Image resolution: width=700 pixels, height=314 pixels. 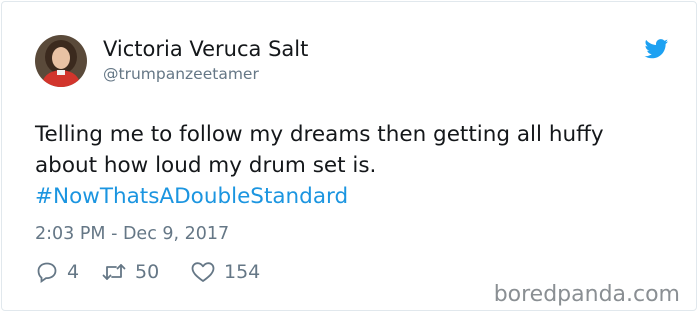 What do you see at coordinates (147, 272) in the screenshot?
I see `retweet-count: 50` at bounding box center [147, 272].